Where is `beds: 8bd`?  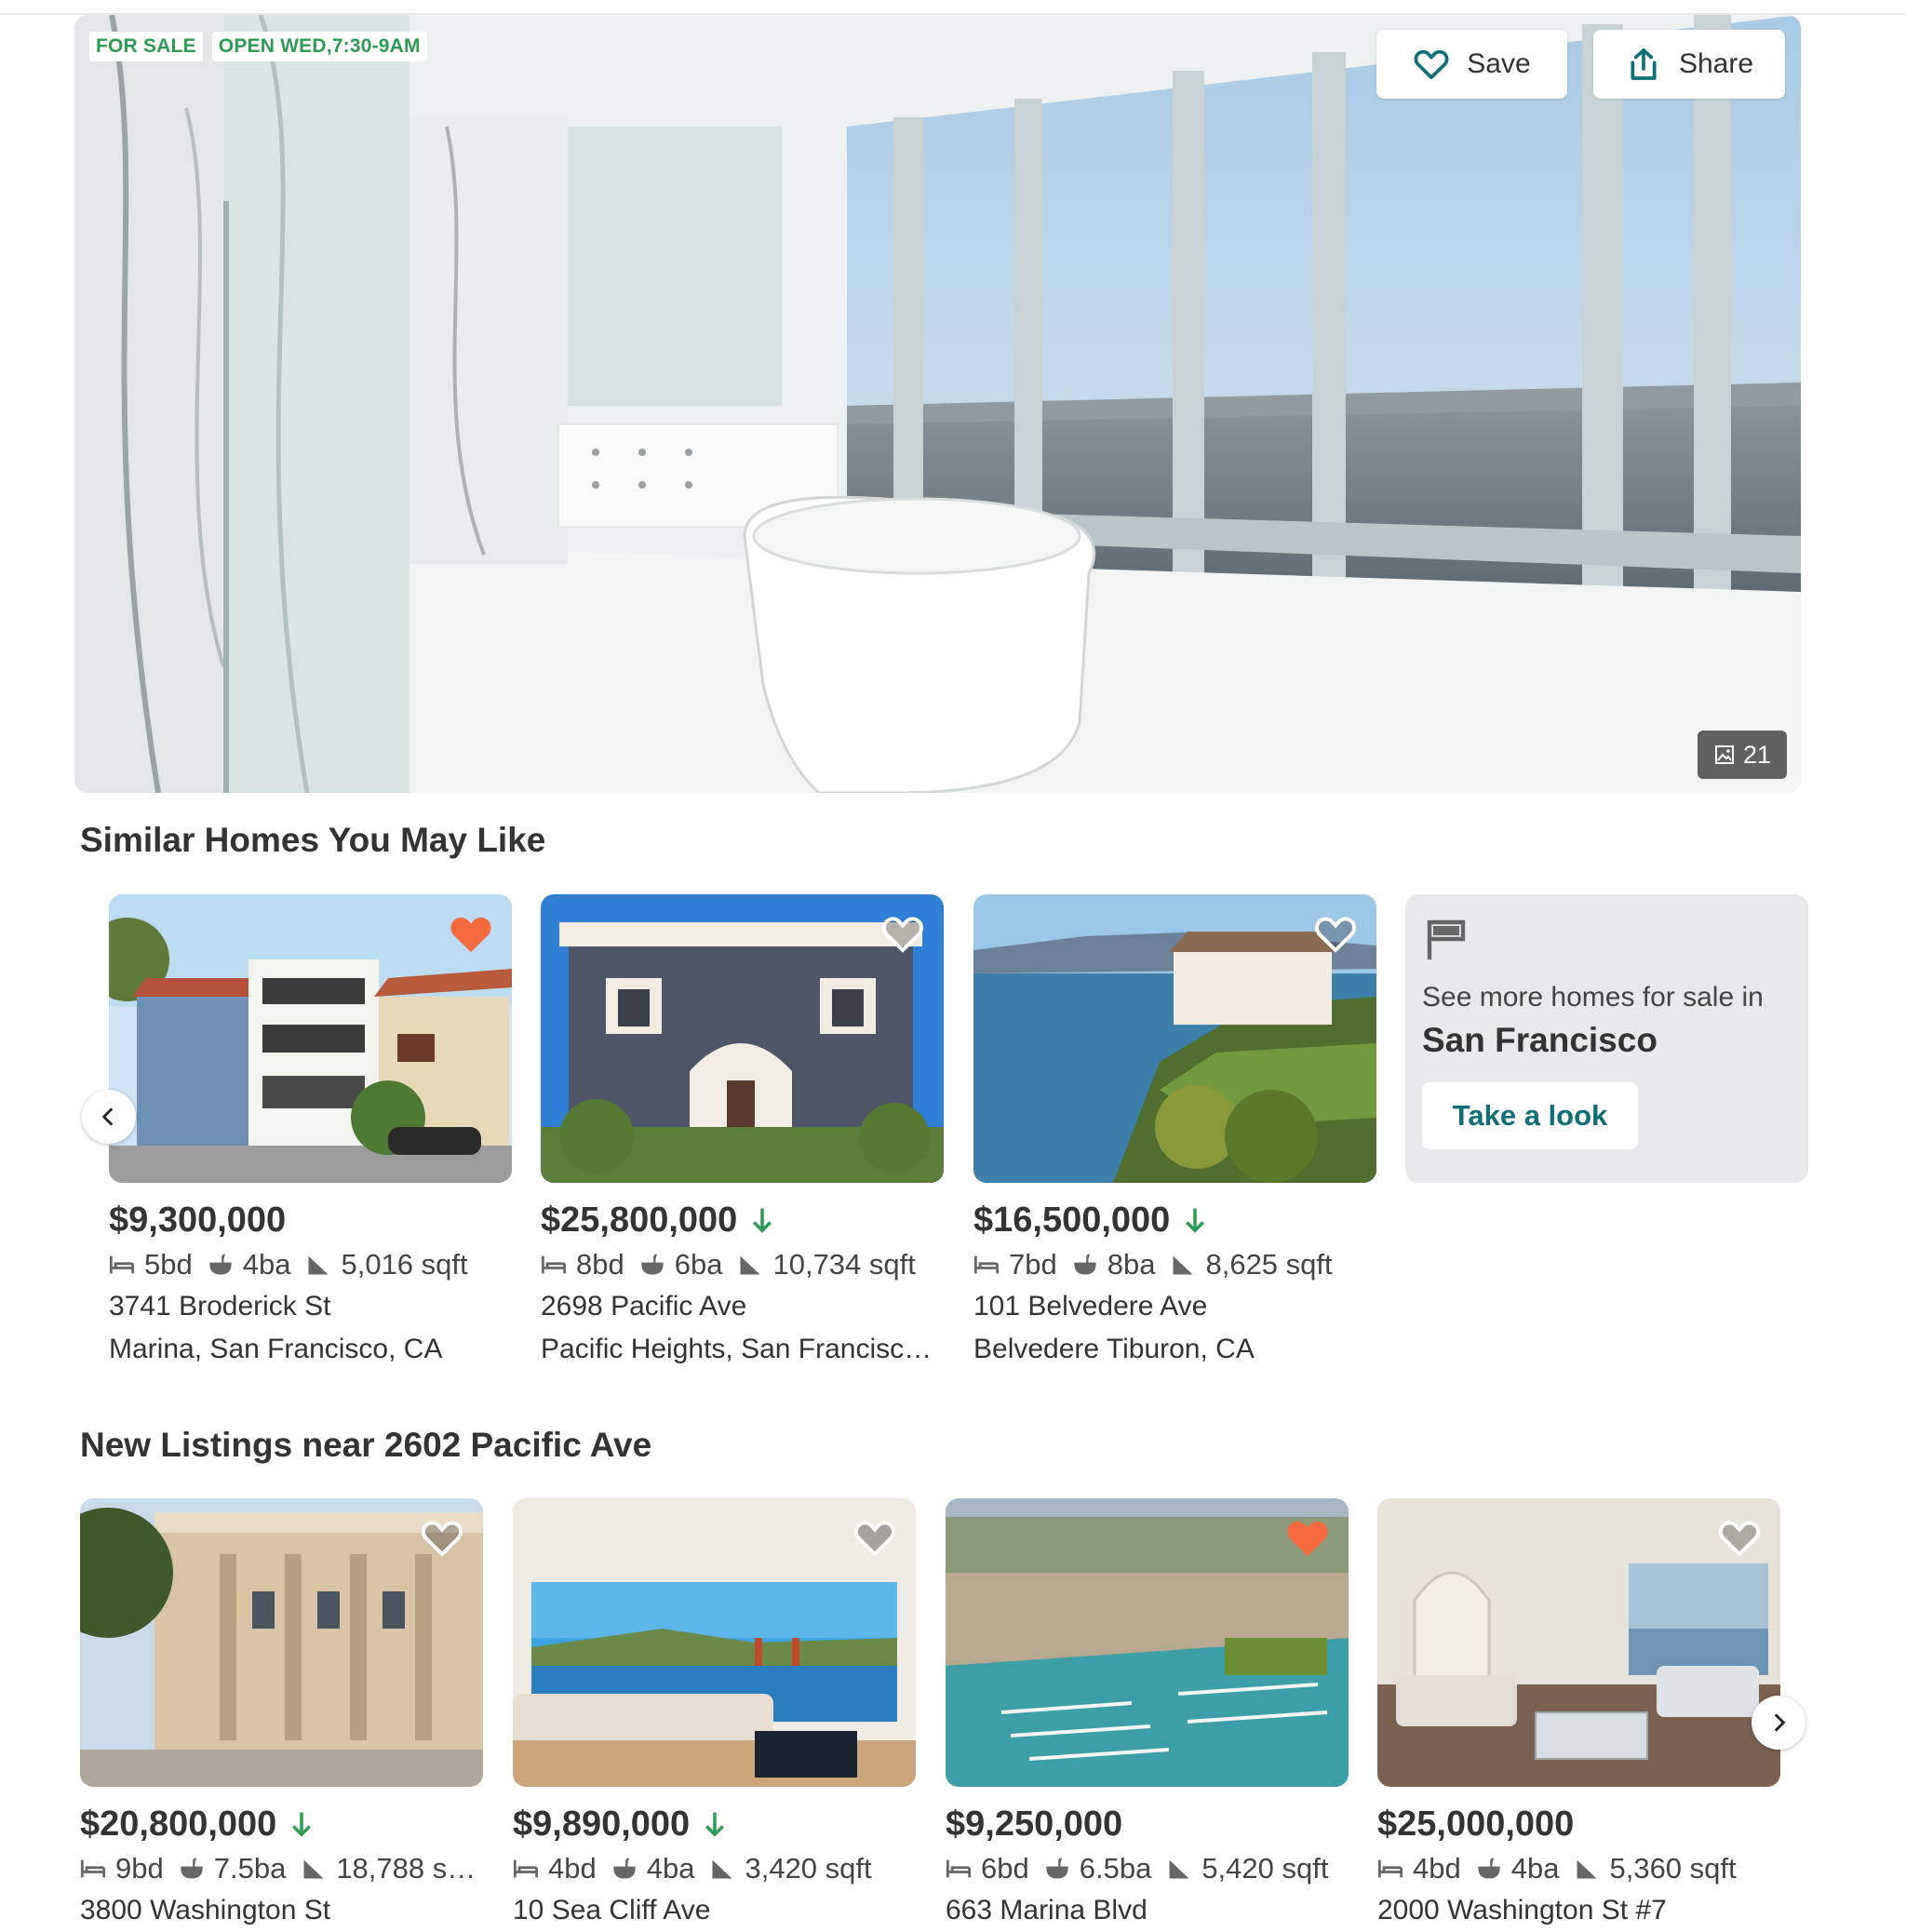
beds: 8bd is located at coordinates (600, 1264).